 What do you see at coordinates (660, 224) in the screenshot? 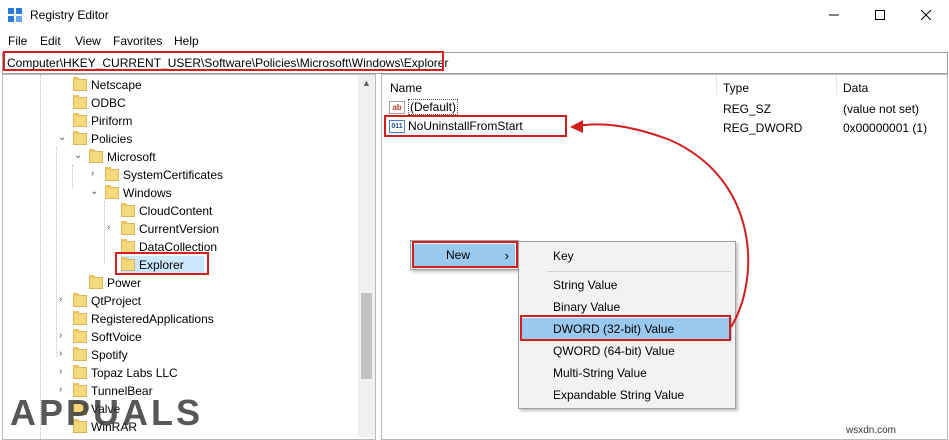
I see `annotation-arrow` at bounding box center [660, 224].